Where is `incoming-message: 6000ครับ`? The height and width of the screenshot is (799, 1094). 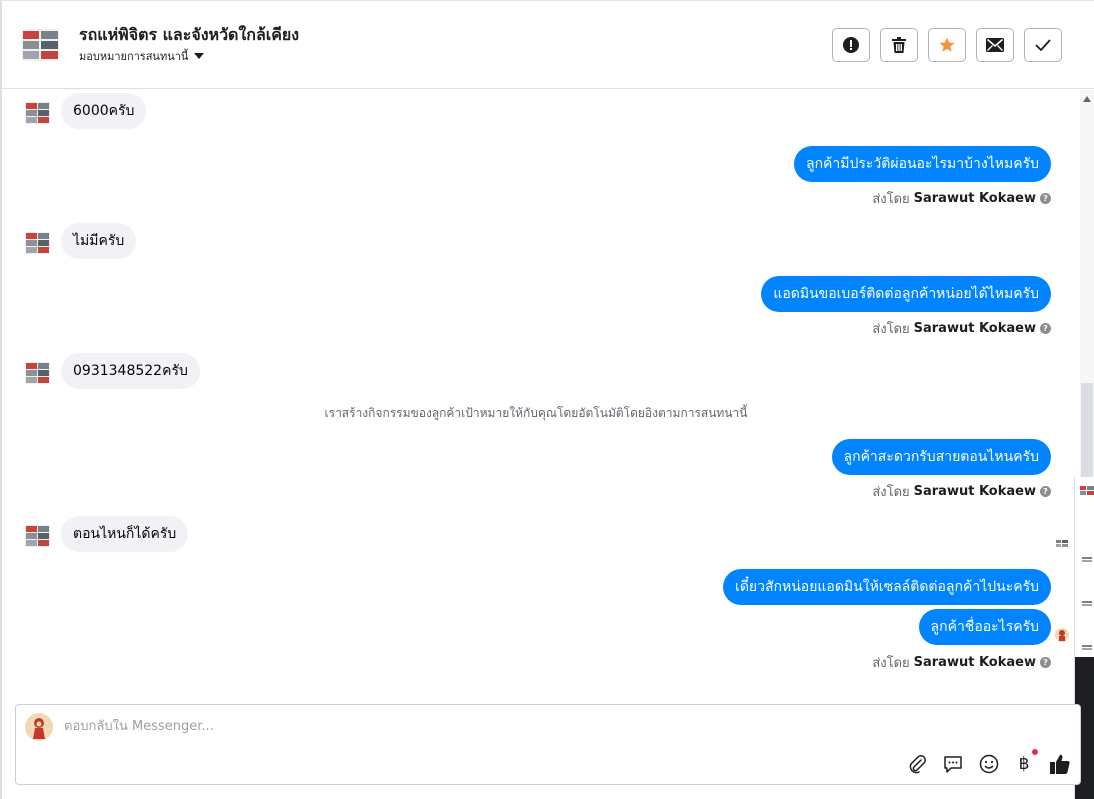 incoming-message: 6000ครับ is located at coordinates (104, 111).